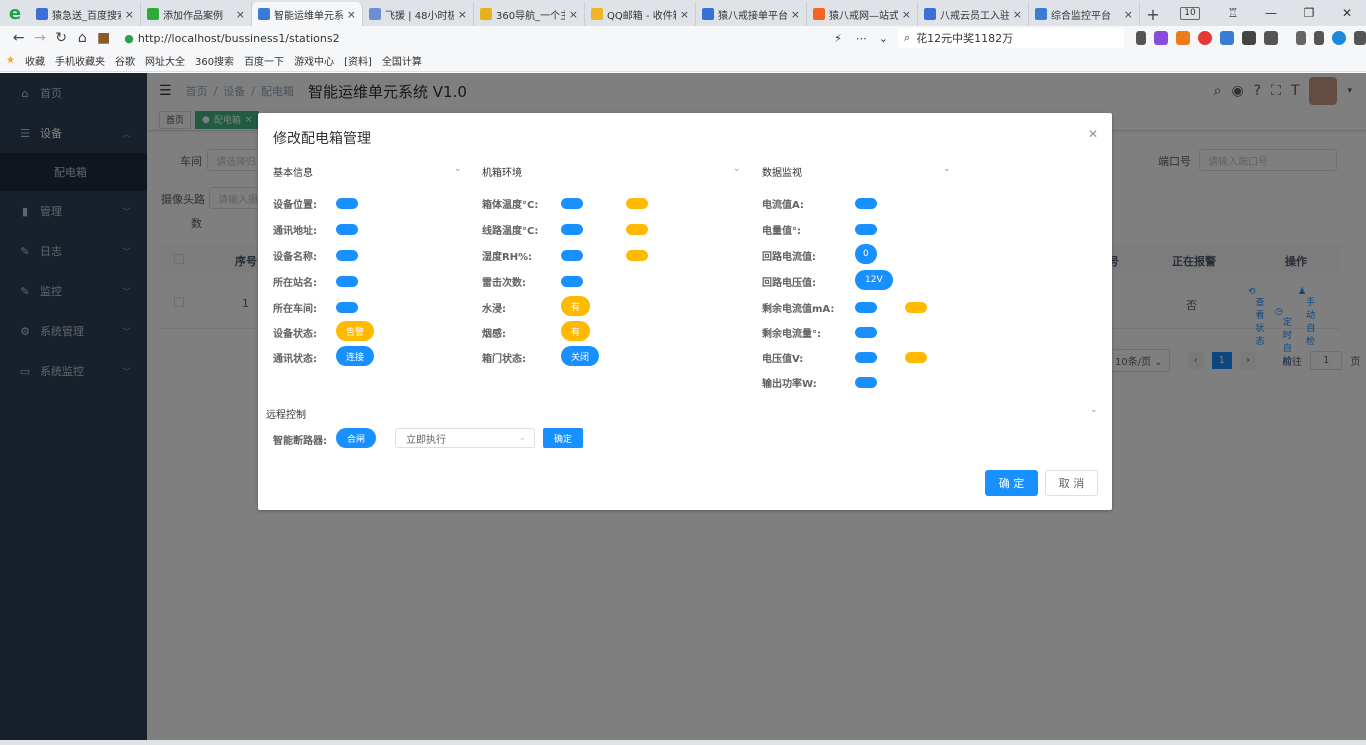 This screenshot has height=745, width=1366. Describe the element at coordinates (295, 283) in the screenshot. I see `basic-field-label: 所在站名:` at that location.